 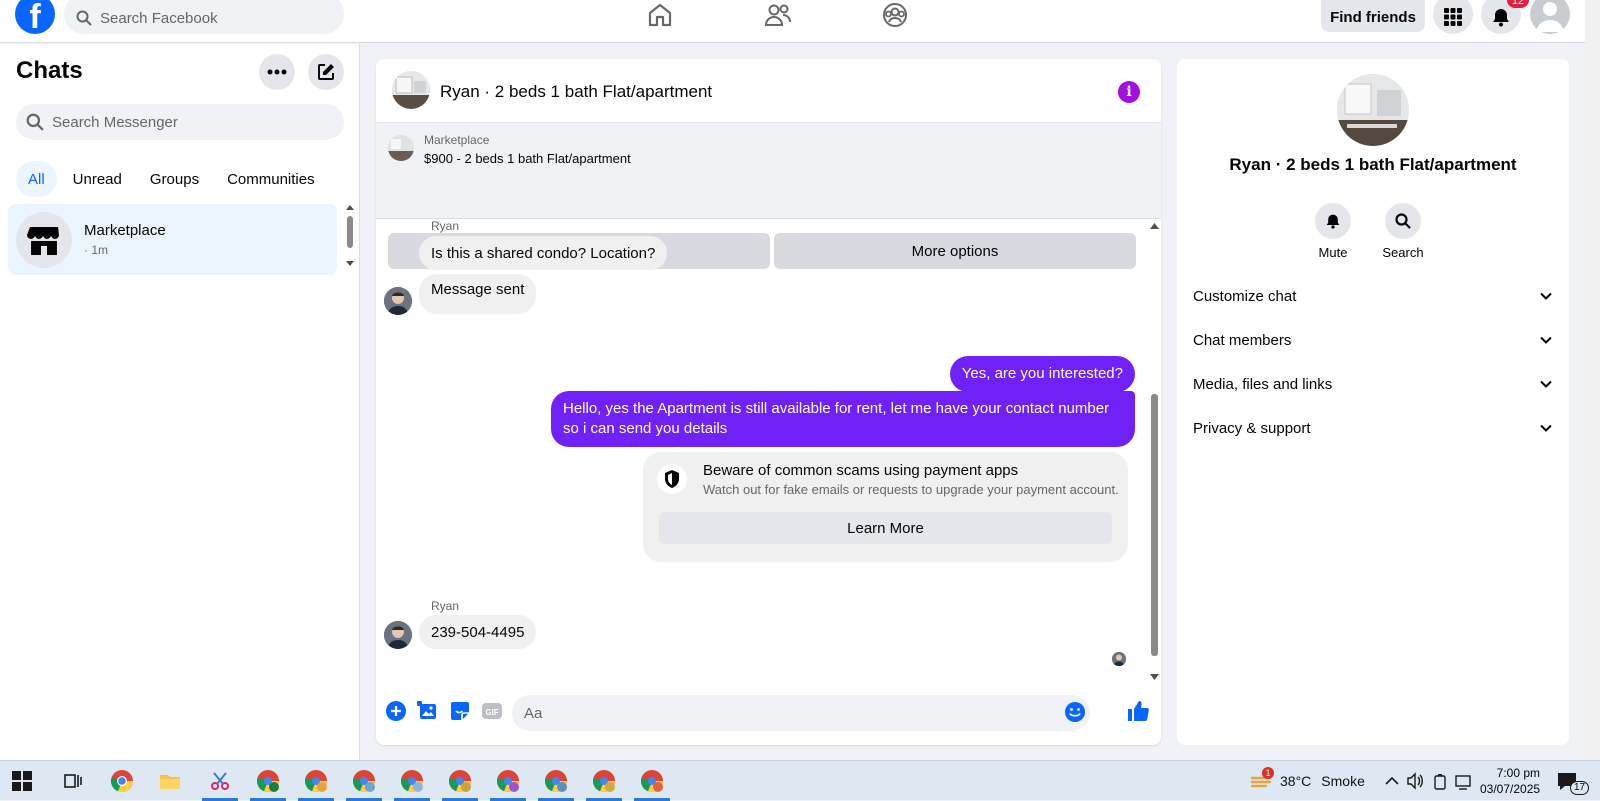 What do you see at coordinates (445, 606) in the screenshot?
I see `sender-name: Ryan` at bounding box center [445, 606].